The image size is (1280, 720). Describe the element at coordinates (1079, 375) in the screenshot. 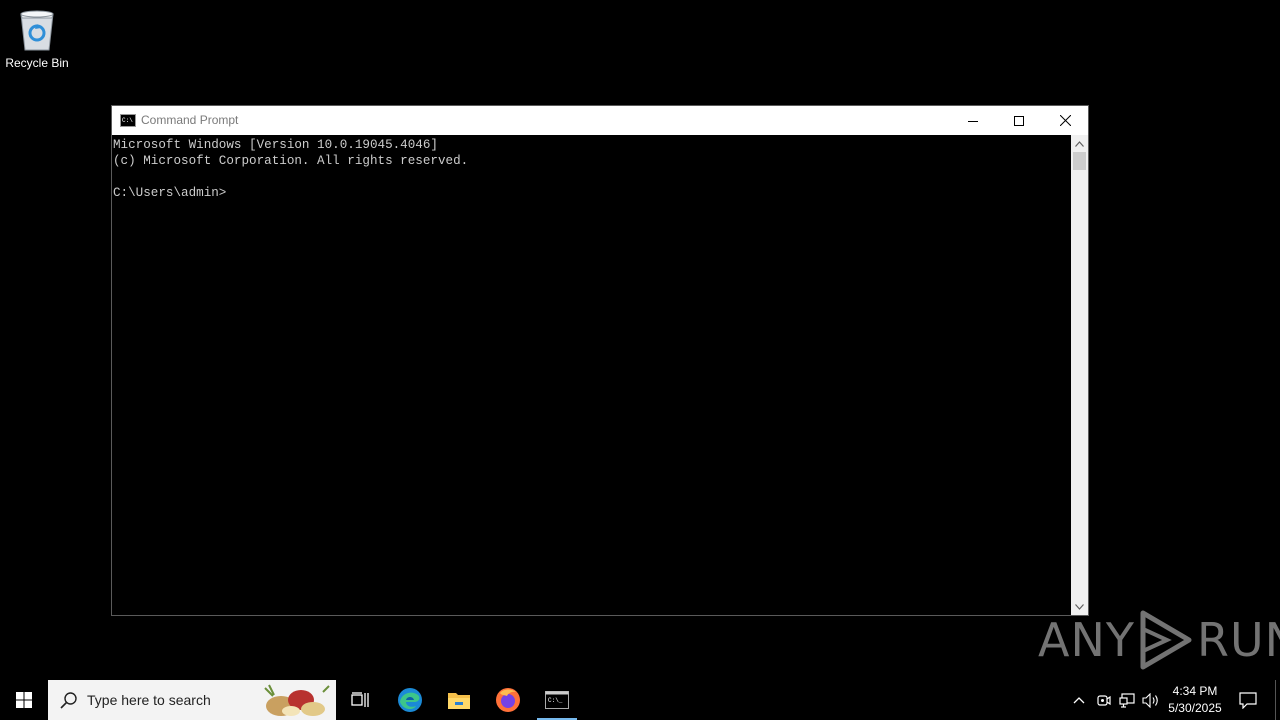

I see `vertical-scrollbar` at that location.